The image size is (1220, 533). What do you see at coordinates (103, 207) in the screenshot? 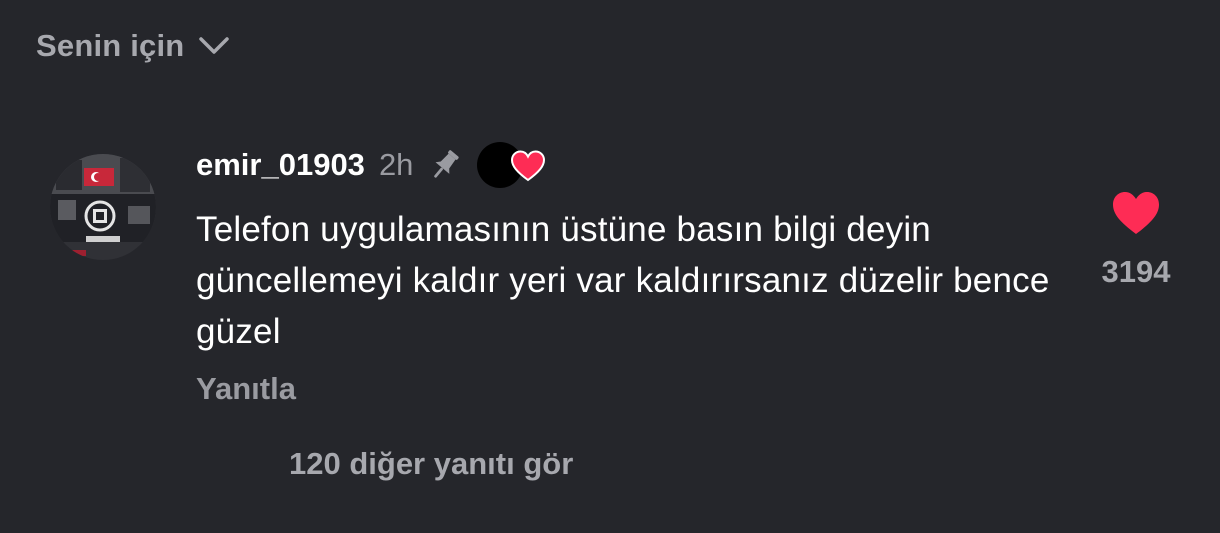
I see `avatar` at bounding box center [103, 207].